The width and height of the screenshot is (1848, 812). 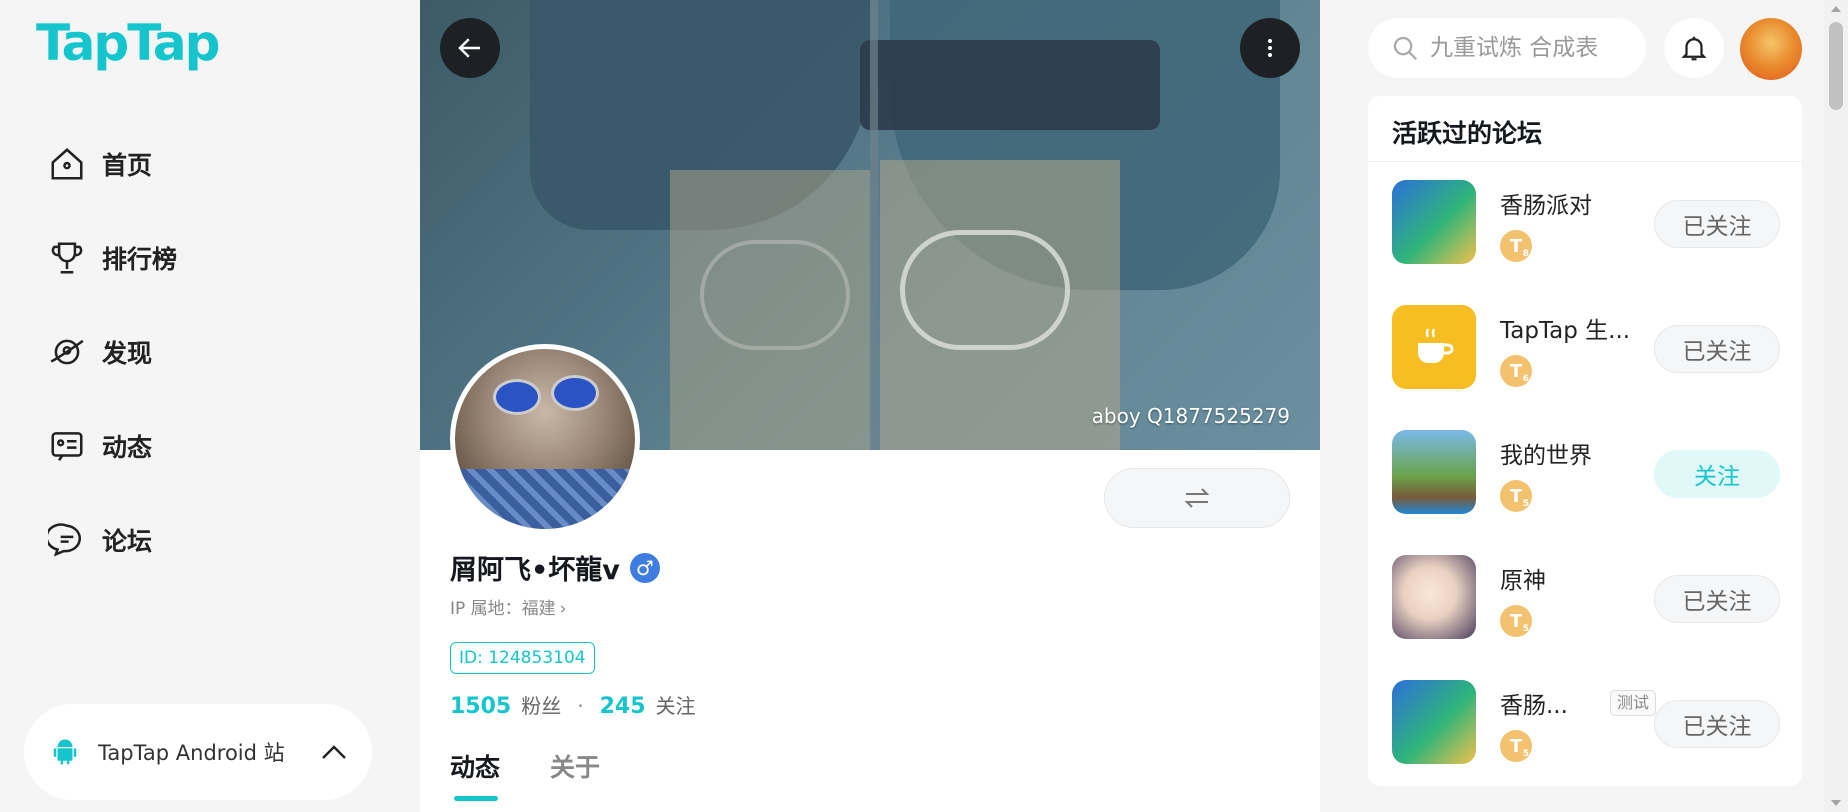 I want to click on profile-avatar, so click(x=545, y=439).